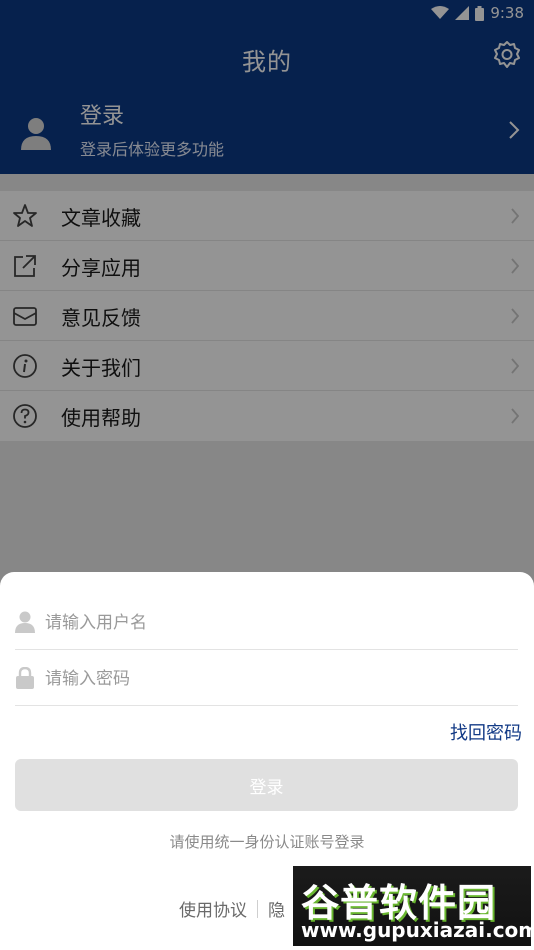  Describe the element at coordinates (267, 842) in the screenshot. I see `login-hint: 请使用统一身份认证账号登录` at that location.